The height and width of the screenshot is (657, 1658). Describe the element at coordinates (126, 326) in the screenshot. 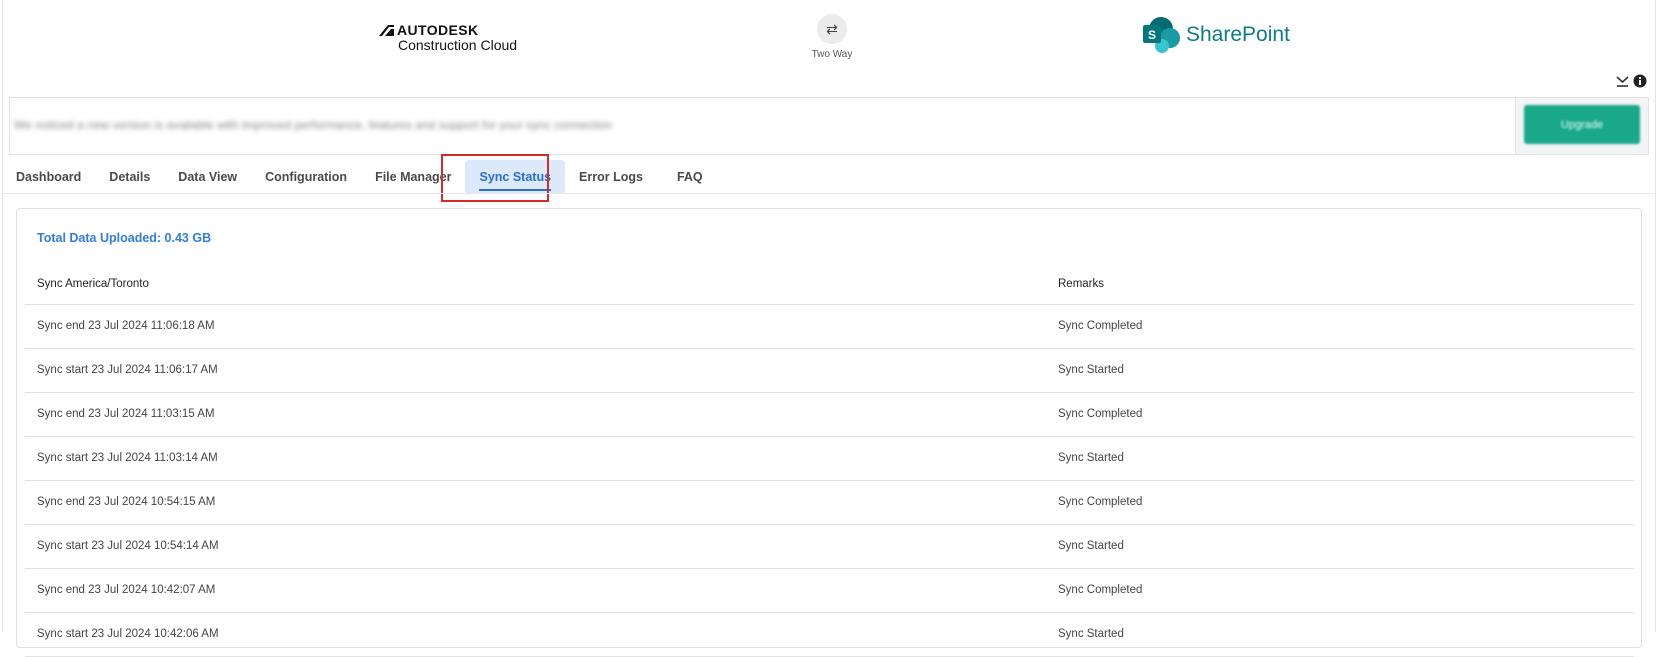

I see `sync-time-cell: Sync end 23 Jul 2024 11:06:18 AM` at that location.